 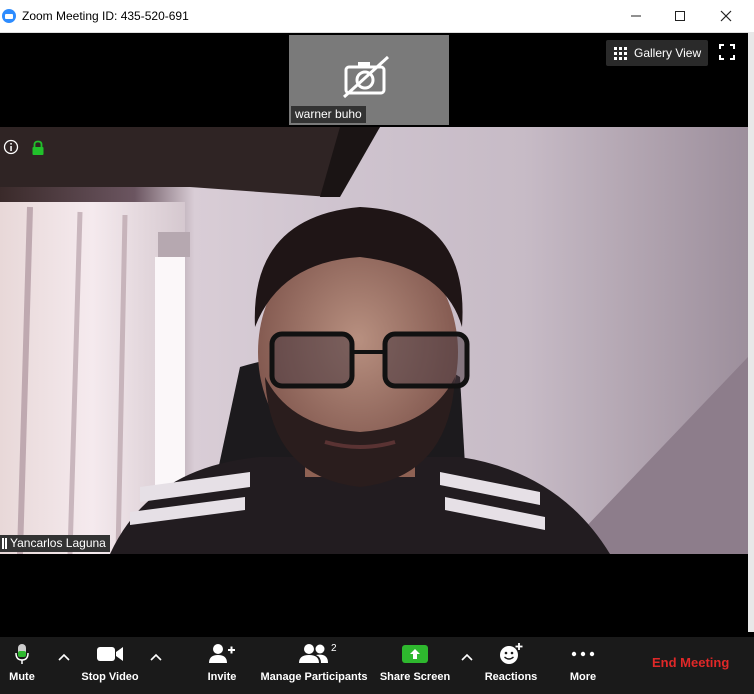 I want to click on video-camera-icon, so click(x=110, y=654).